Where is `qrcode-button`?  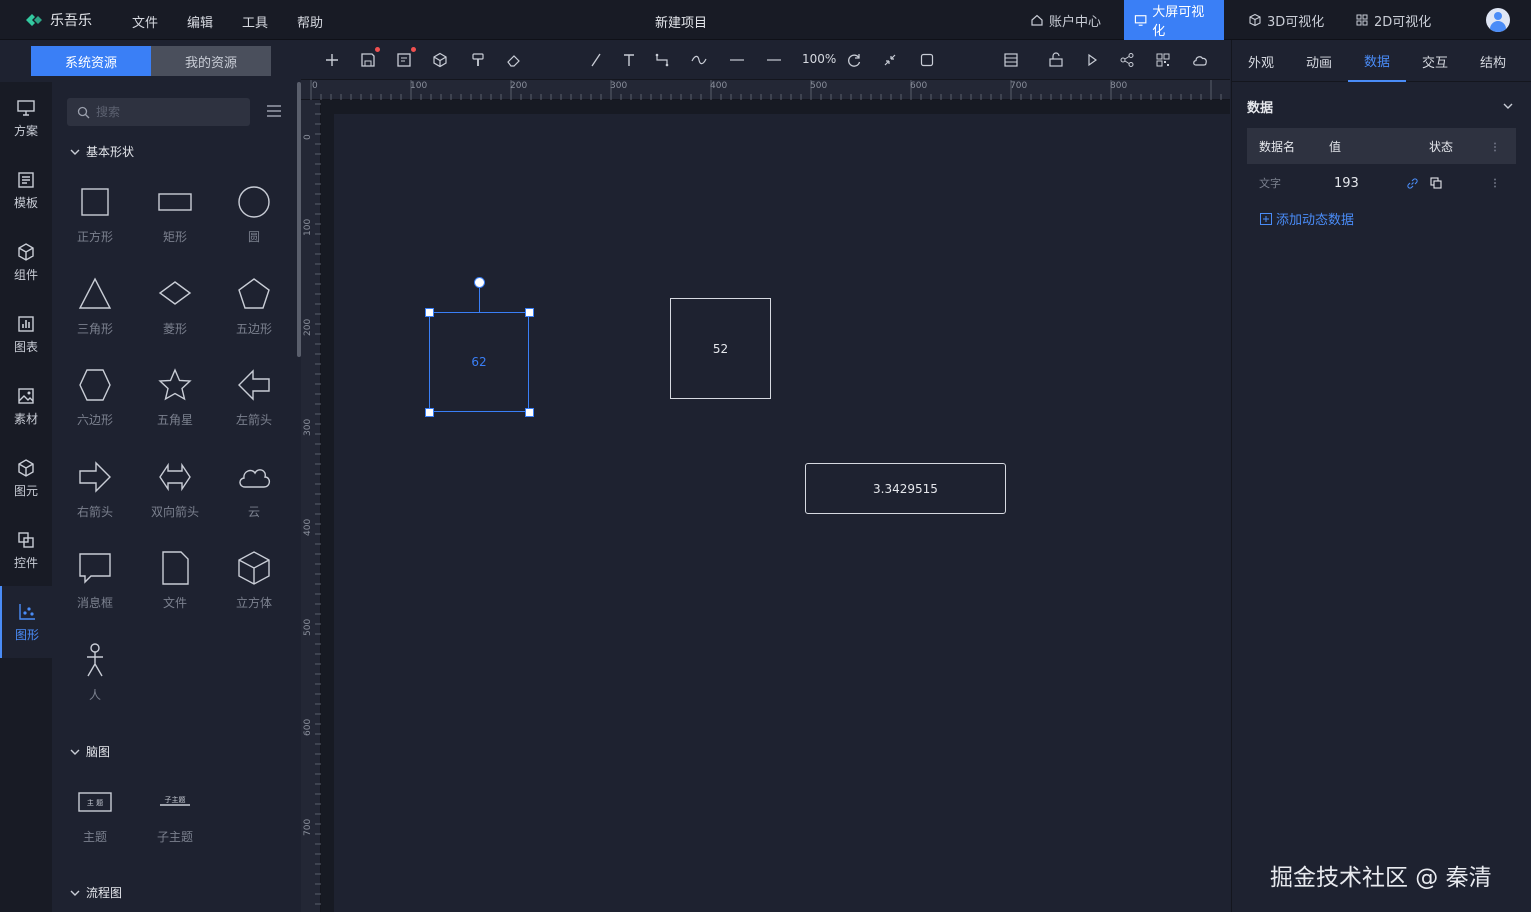
qrcode-button is located at coordinates (1163, 60).